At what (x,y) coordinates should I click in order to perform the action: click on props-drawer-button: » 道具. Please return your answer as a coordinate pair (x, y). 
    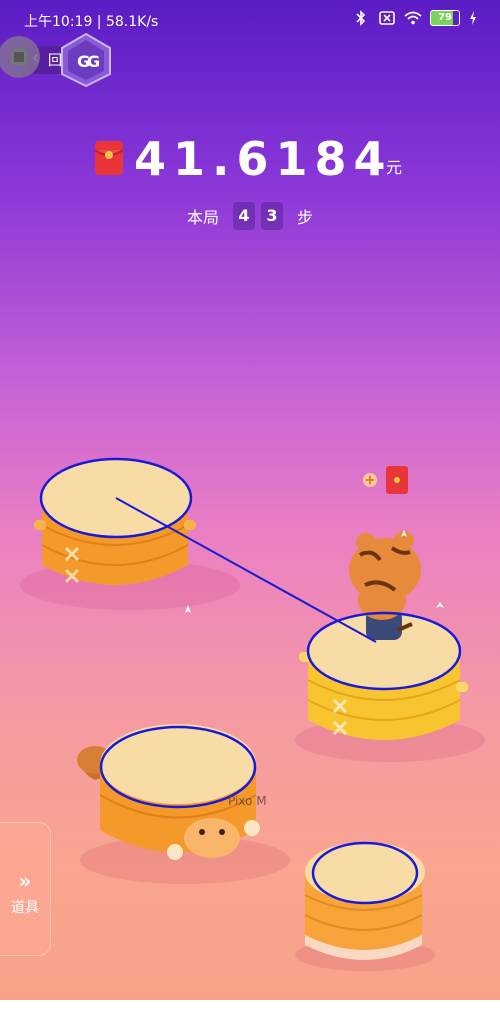
    Looking at the image, I should click on (25, 889).